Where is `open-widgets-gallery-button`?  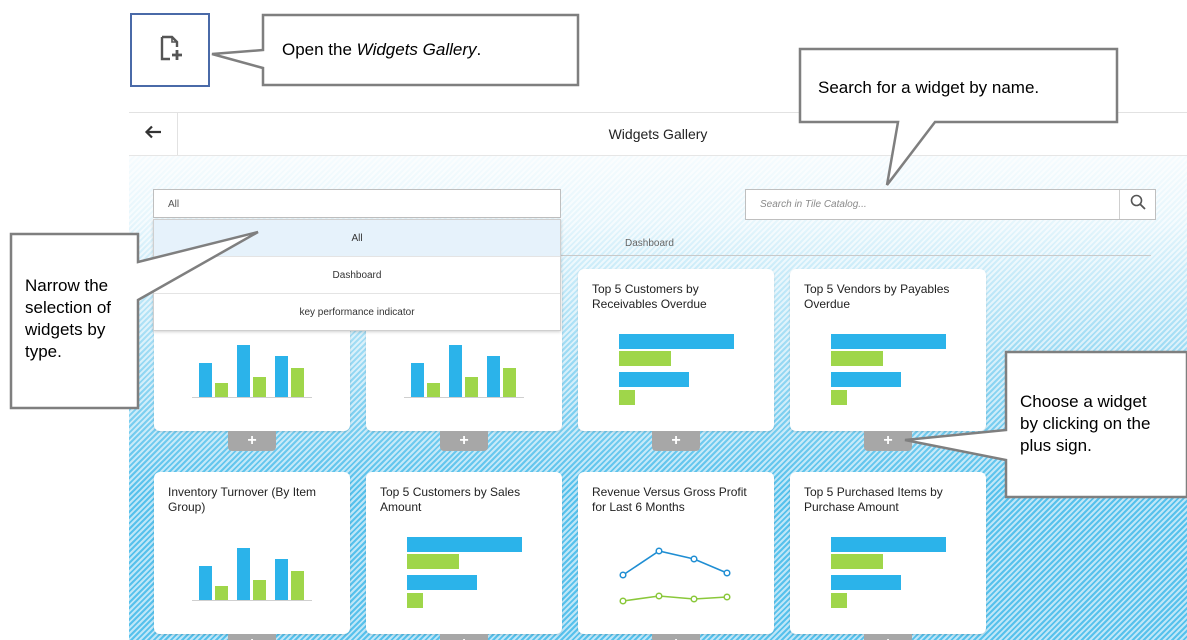
open-widgets-gallery-button is located at coordinates (170, 50).